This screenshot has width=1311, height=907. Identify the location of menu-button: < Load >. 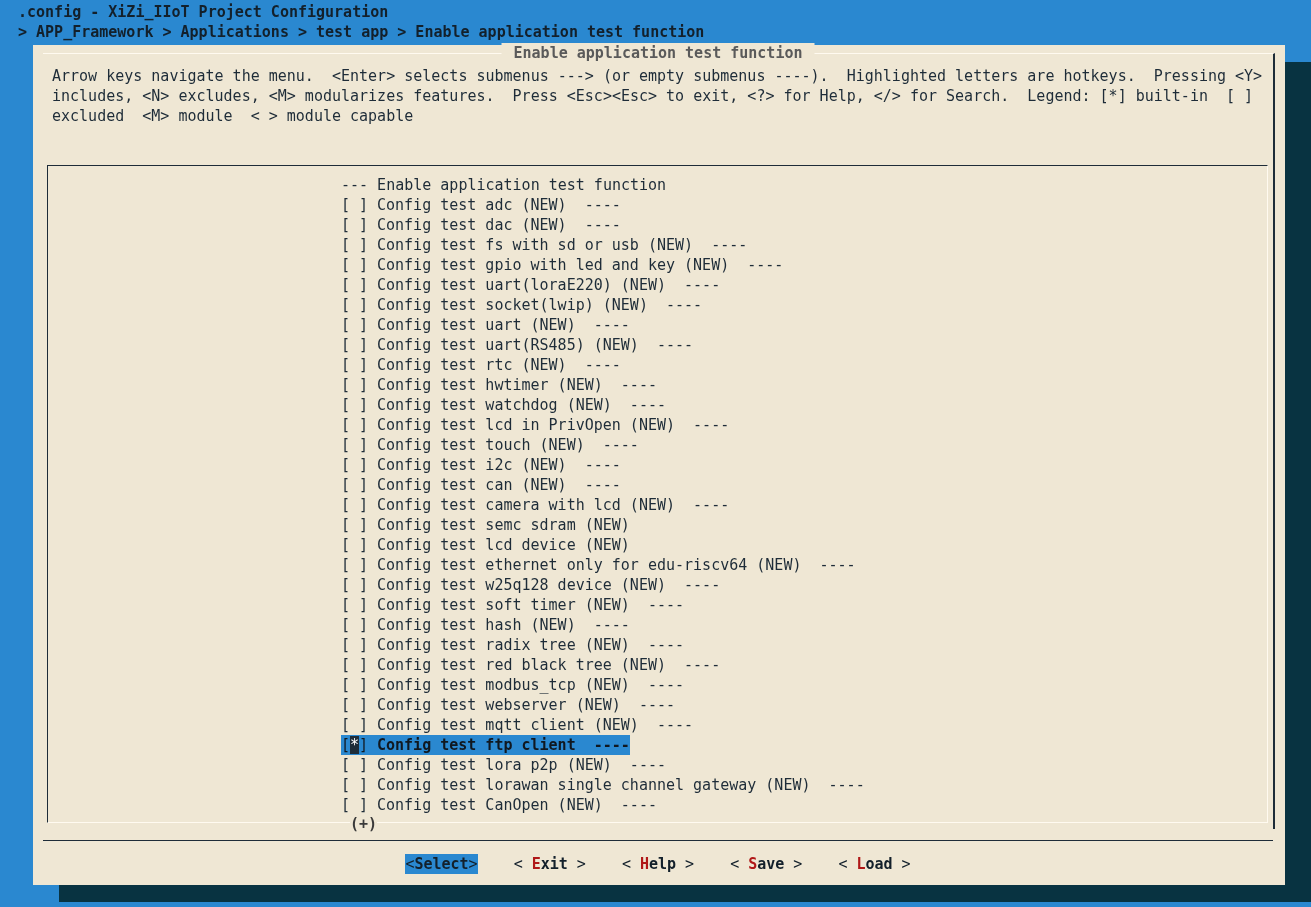
(874, 864).